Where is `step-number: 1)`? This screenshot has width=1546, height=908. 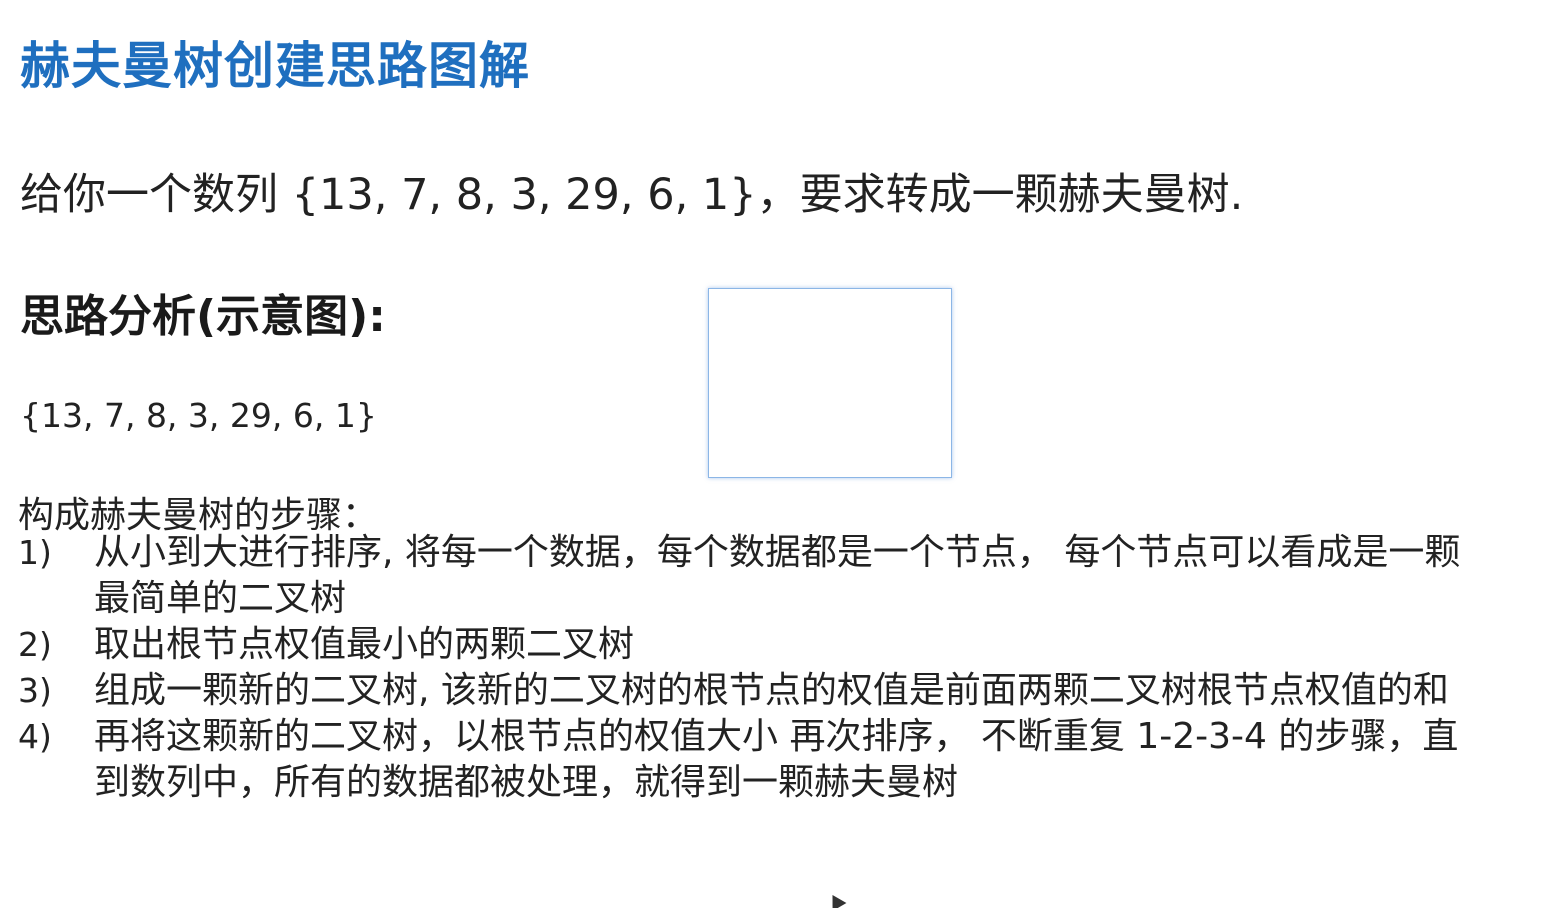 step-number: 1) is located at coordinates (35, 552).